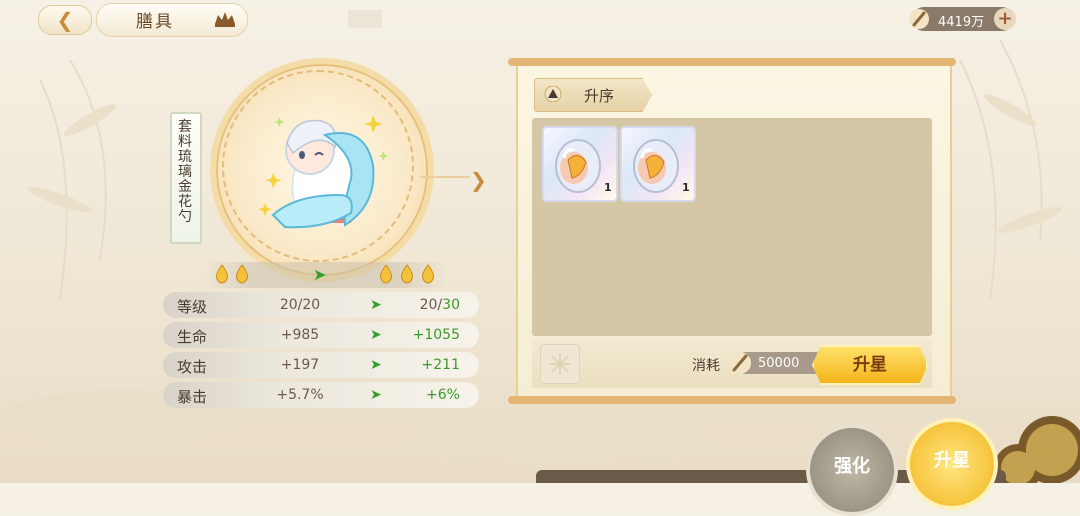 This screenshot has height=516, width=1080. I want to click on stat-next: +1055, so click(430, 335).